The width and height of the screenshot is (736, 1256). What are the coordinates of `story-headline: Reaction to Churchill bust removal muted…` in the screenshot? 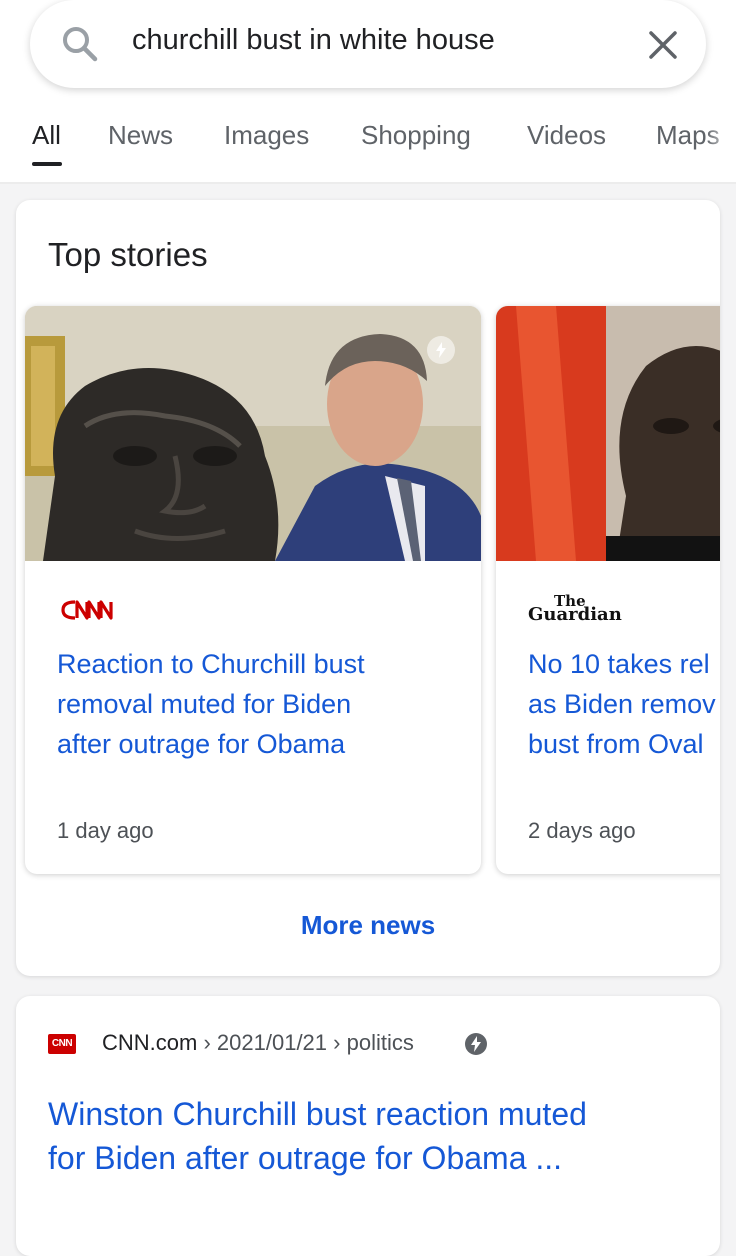 It's located at (269, 704).